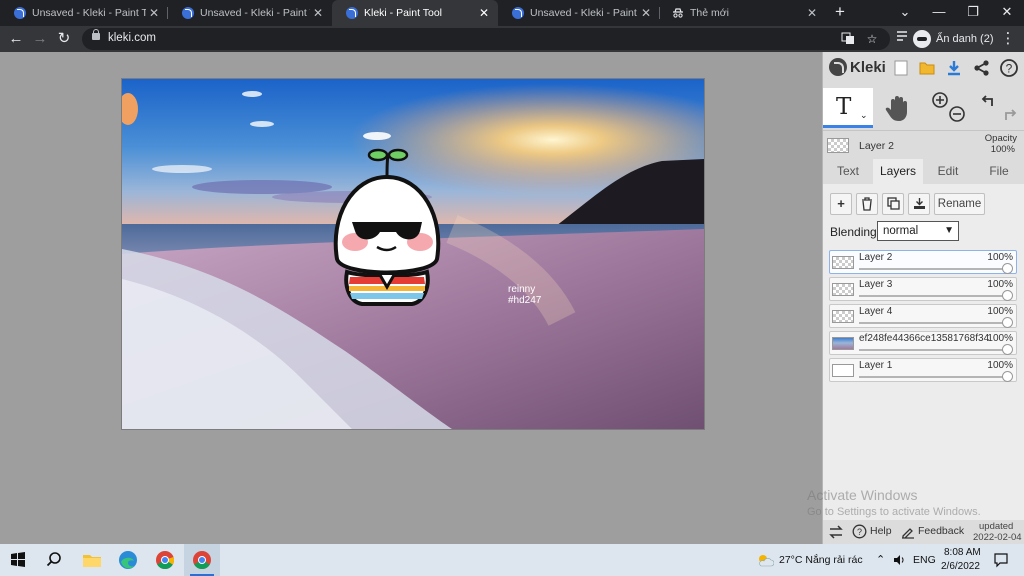 Image resolution: width=1024 pixels, height=576 pixels. I want to click on tab-file: File, so click(998, 171).